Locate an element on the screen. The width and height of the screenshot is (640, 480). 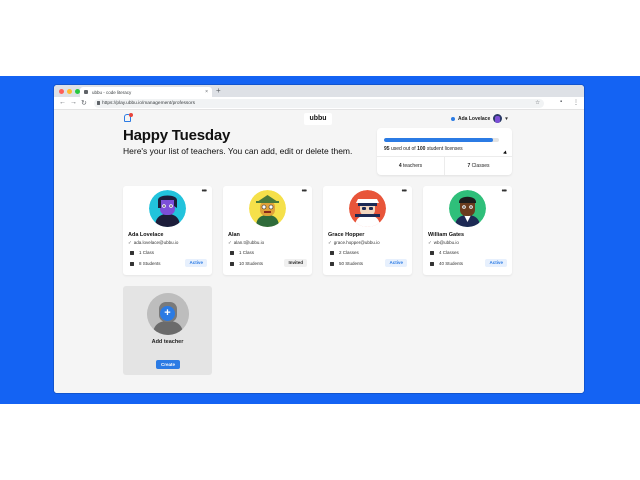
teacher-email: ✓ wb@ubbu.io is located at coordinates (443, 243).